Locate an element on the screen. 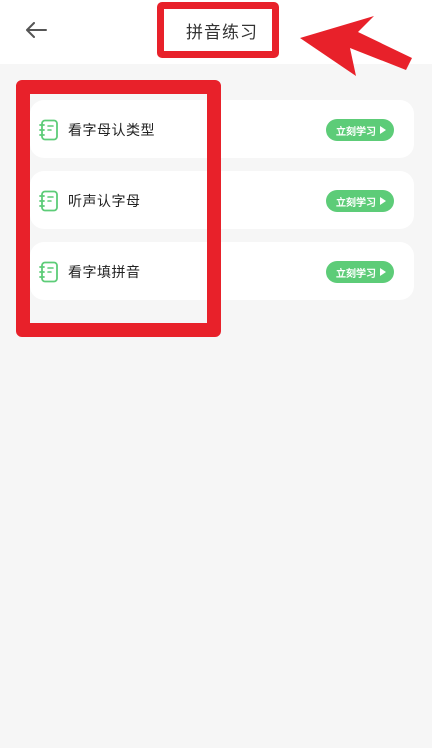 The image size is (432, 748). arrow-left-icon is located at coordinates (36, 30).